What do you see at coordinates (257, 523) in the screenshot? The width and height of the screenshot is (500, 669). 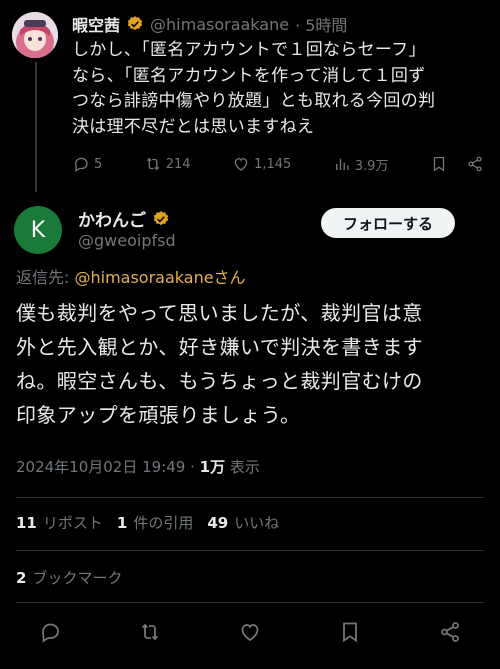 I see `like-label: いいね` at bounding box center [257, 523].